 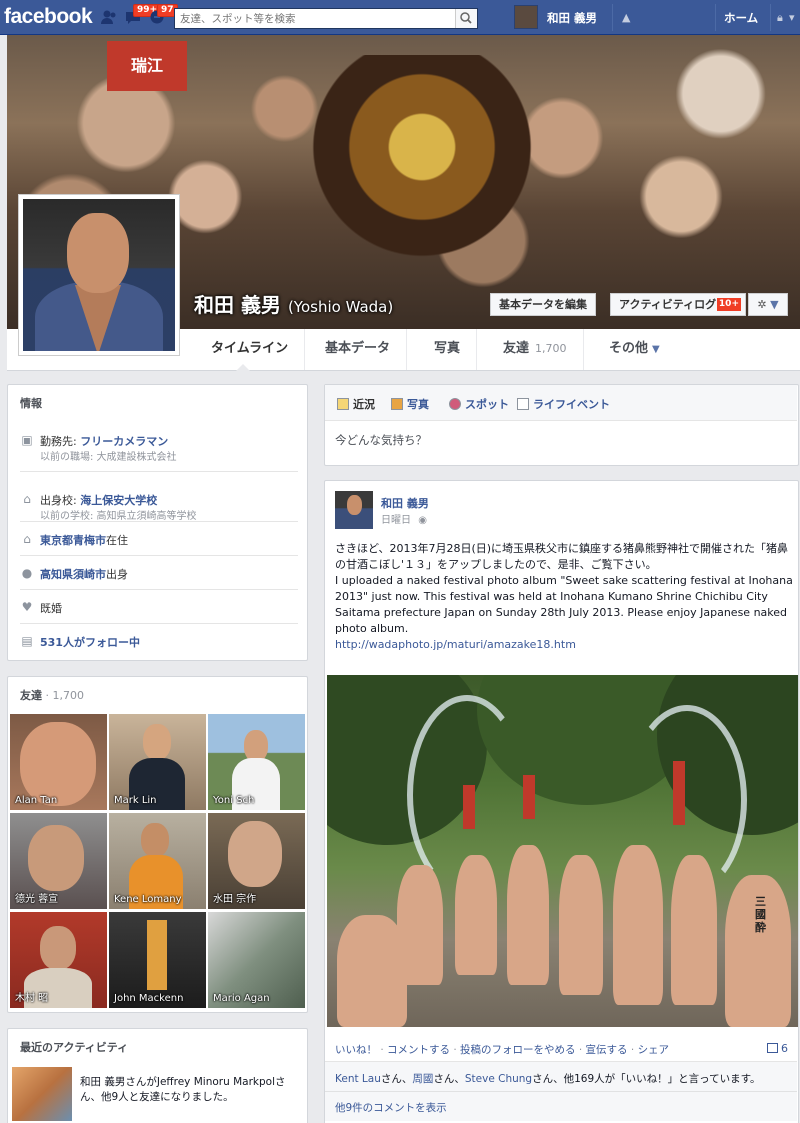 What do you see at coordinates (73, 574) in the screenshot?
I see `from-link: 高知県須崎市` at bounding box center [73, 574].